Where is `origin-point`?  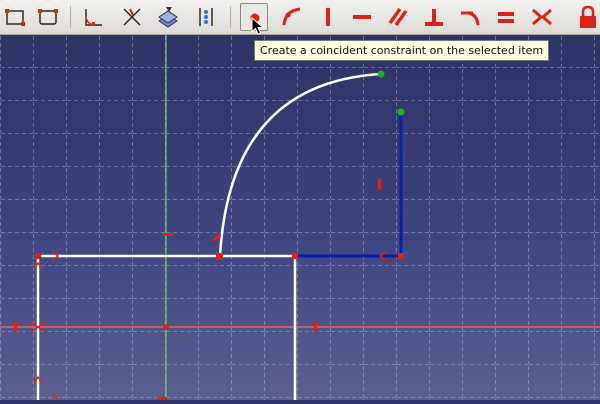 origin-point is located at coordinates (166, 327).